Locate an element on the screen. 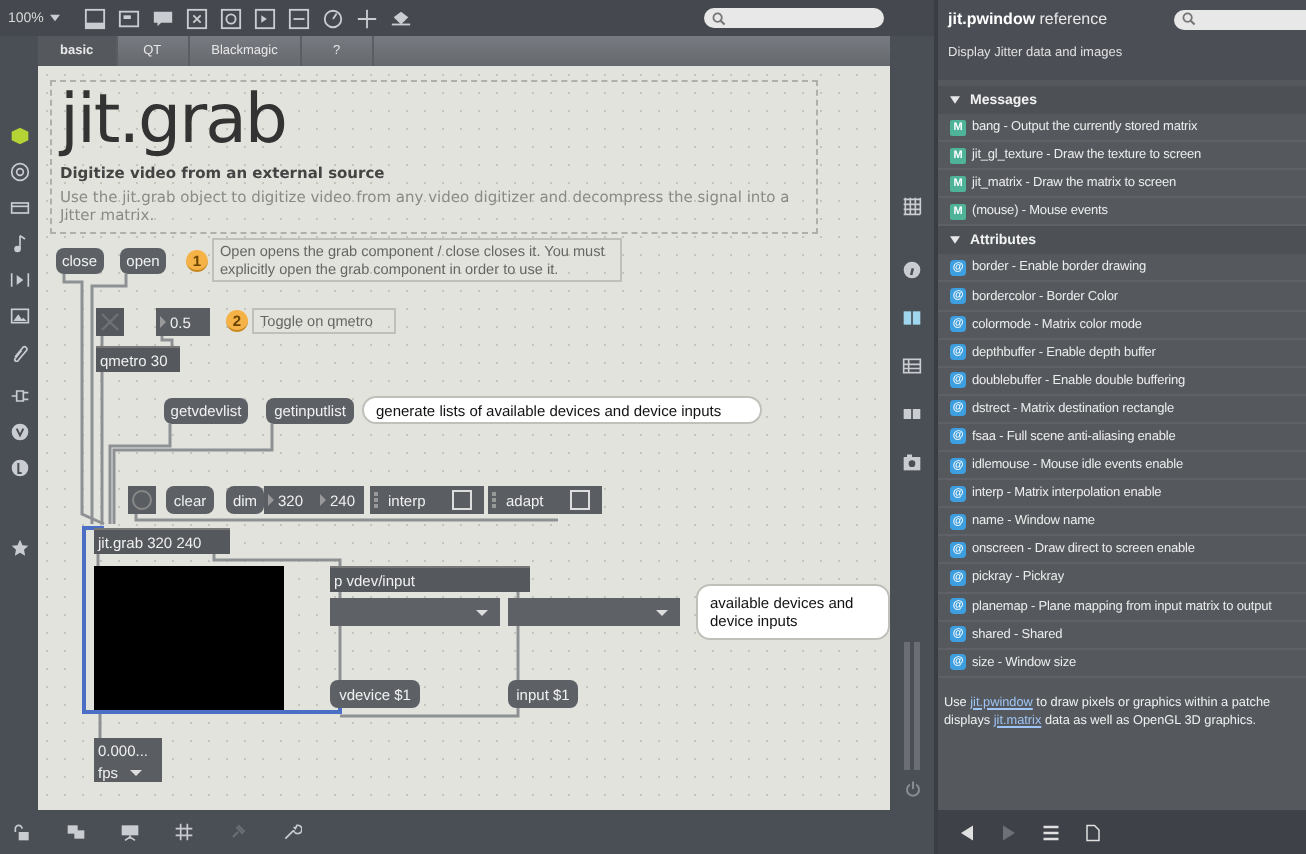 Image resolution: width=1306 pixels, height=854 pixels. power-icon is located at coordinates (912, 789).